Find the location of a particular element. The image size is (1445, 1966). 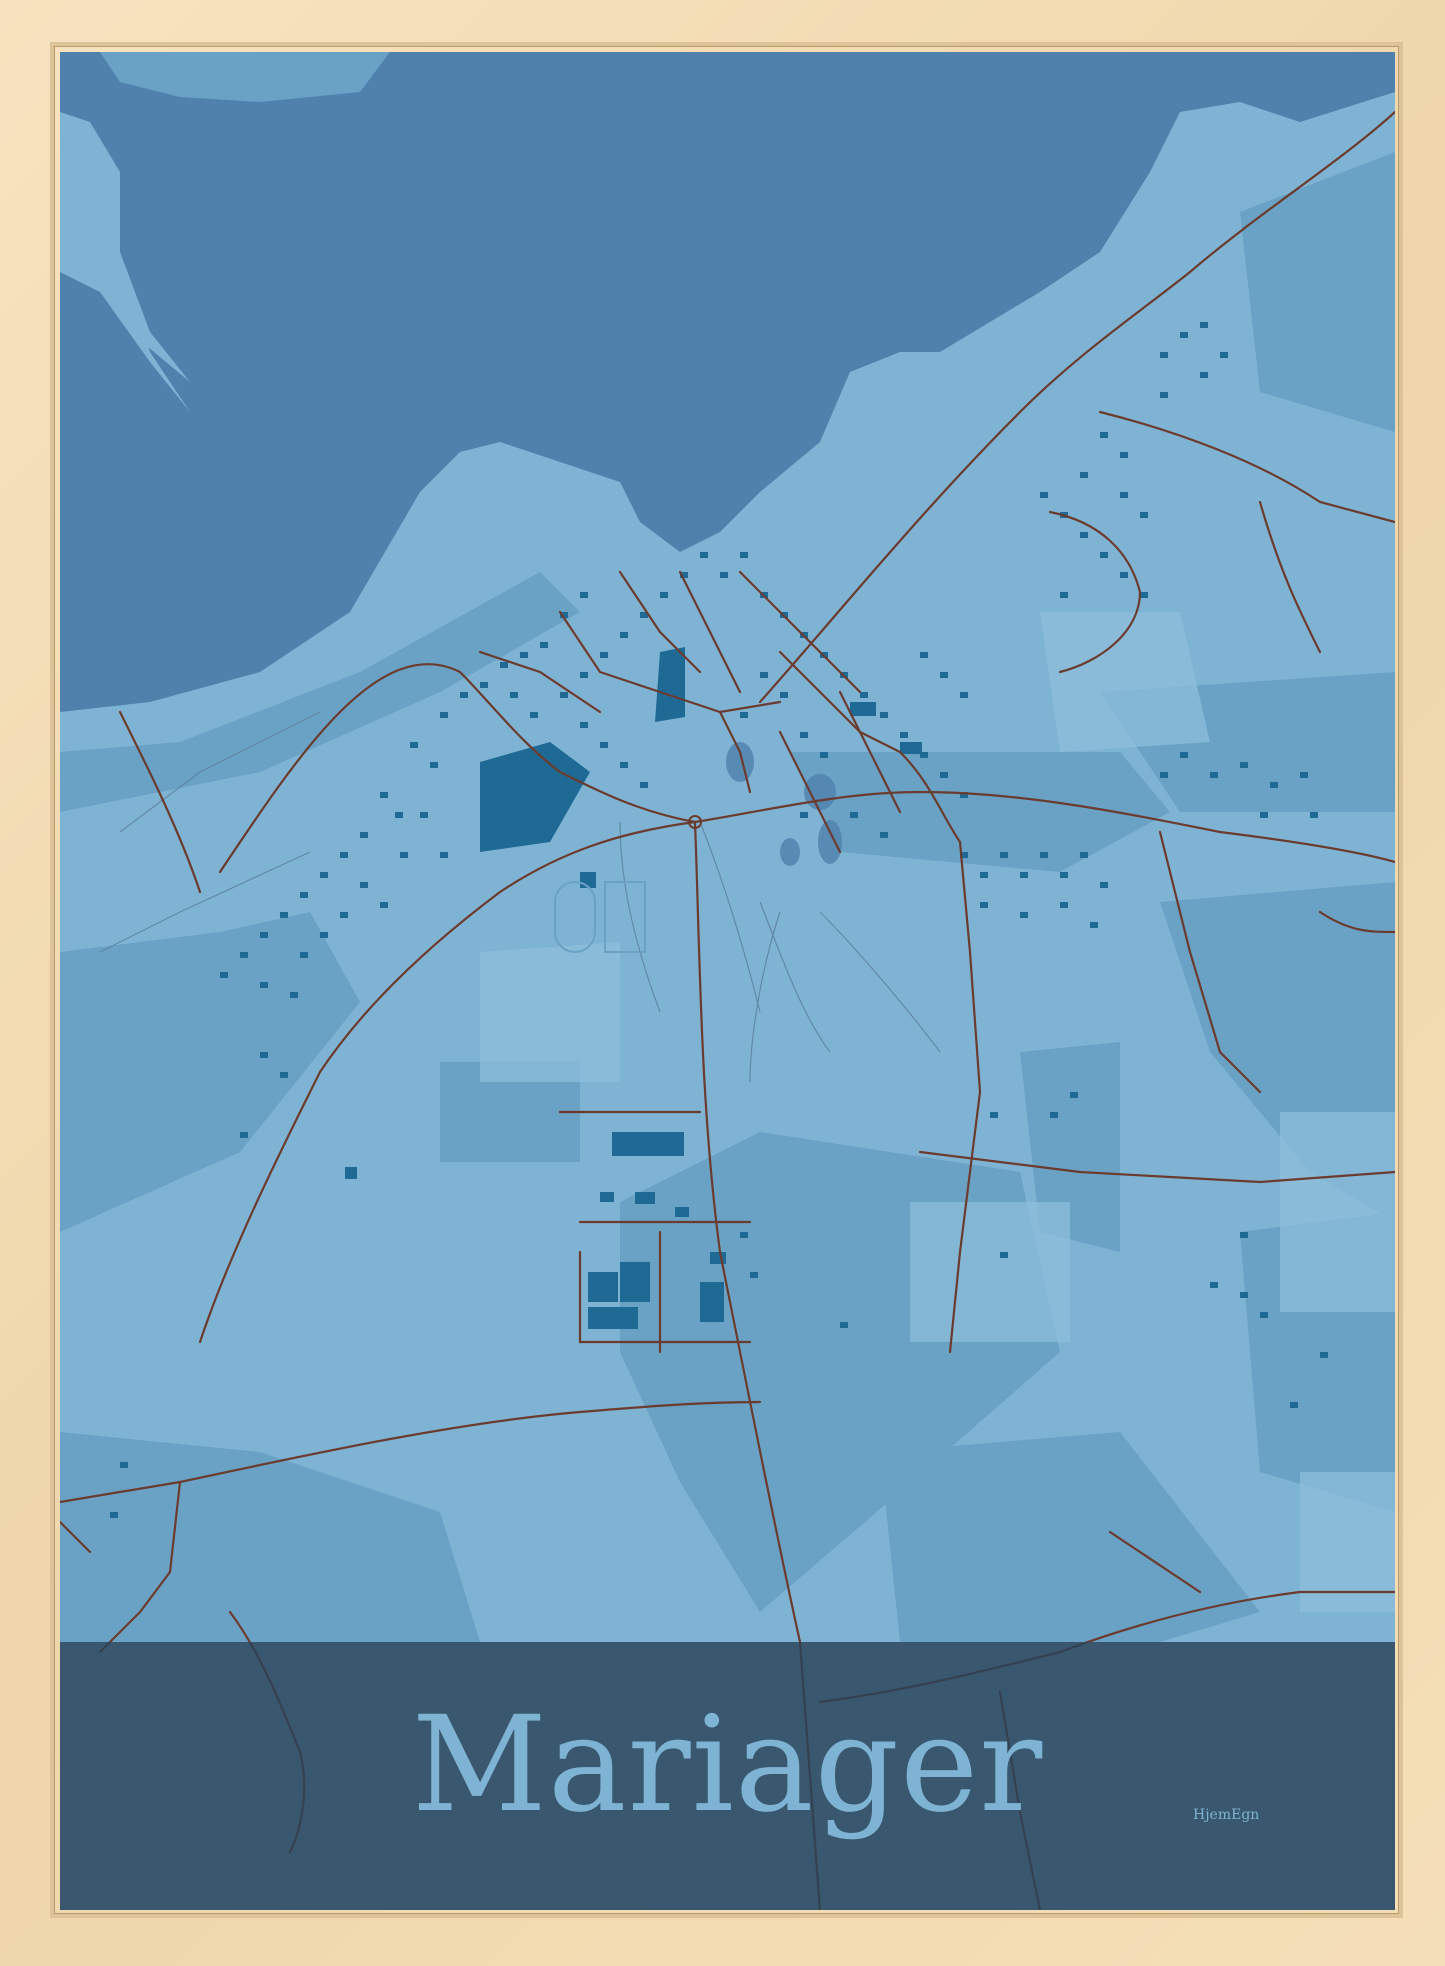

brand-signature: HjemEgn is located at coordinates (1226, 1815).